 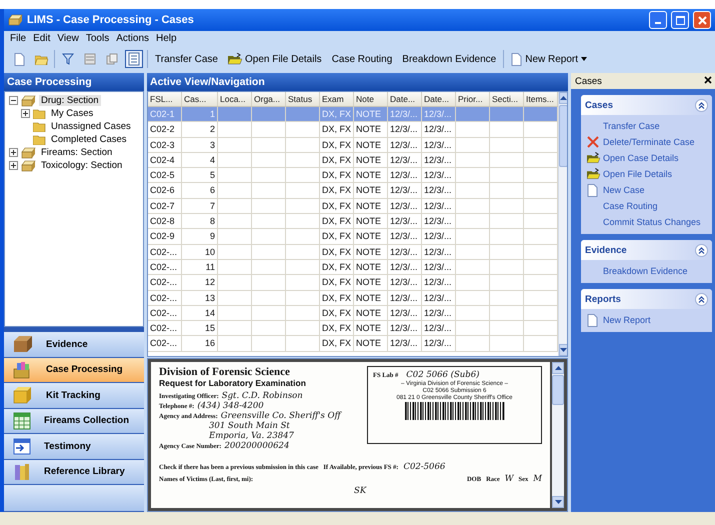 I want to click on menu-item: Edit, so click(x=41, y=39).